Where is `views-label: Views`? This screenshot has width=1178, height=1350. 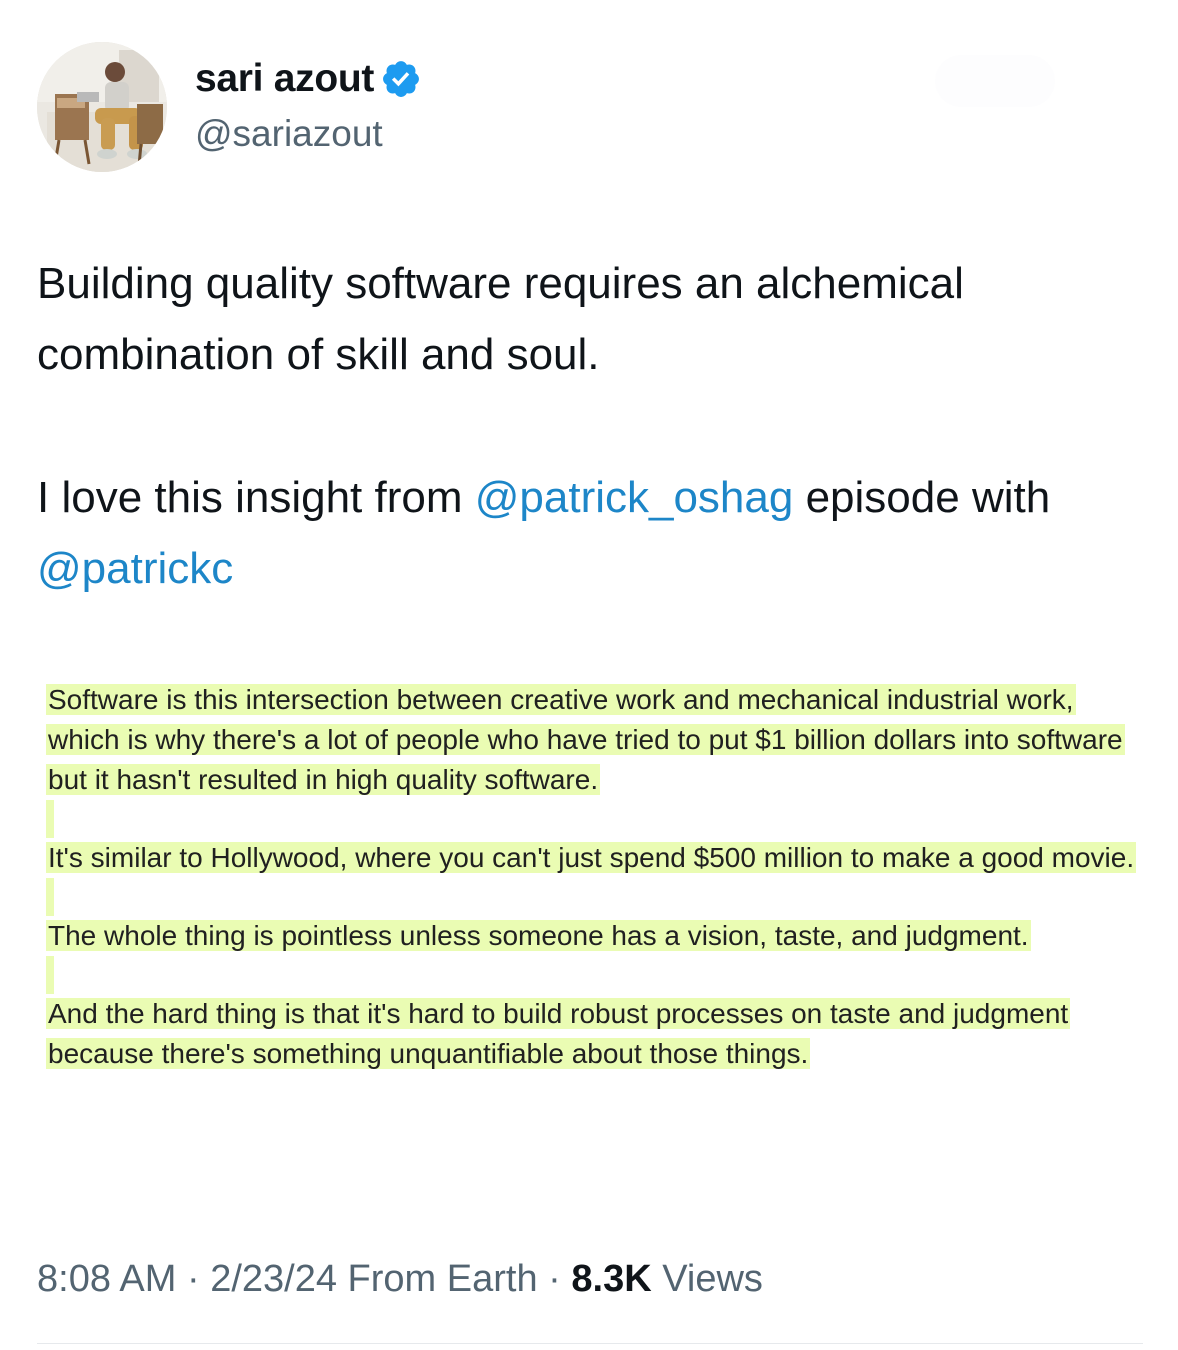 views-label: Views is located at coordinates (707, 1279).